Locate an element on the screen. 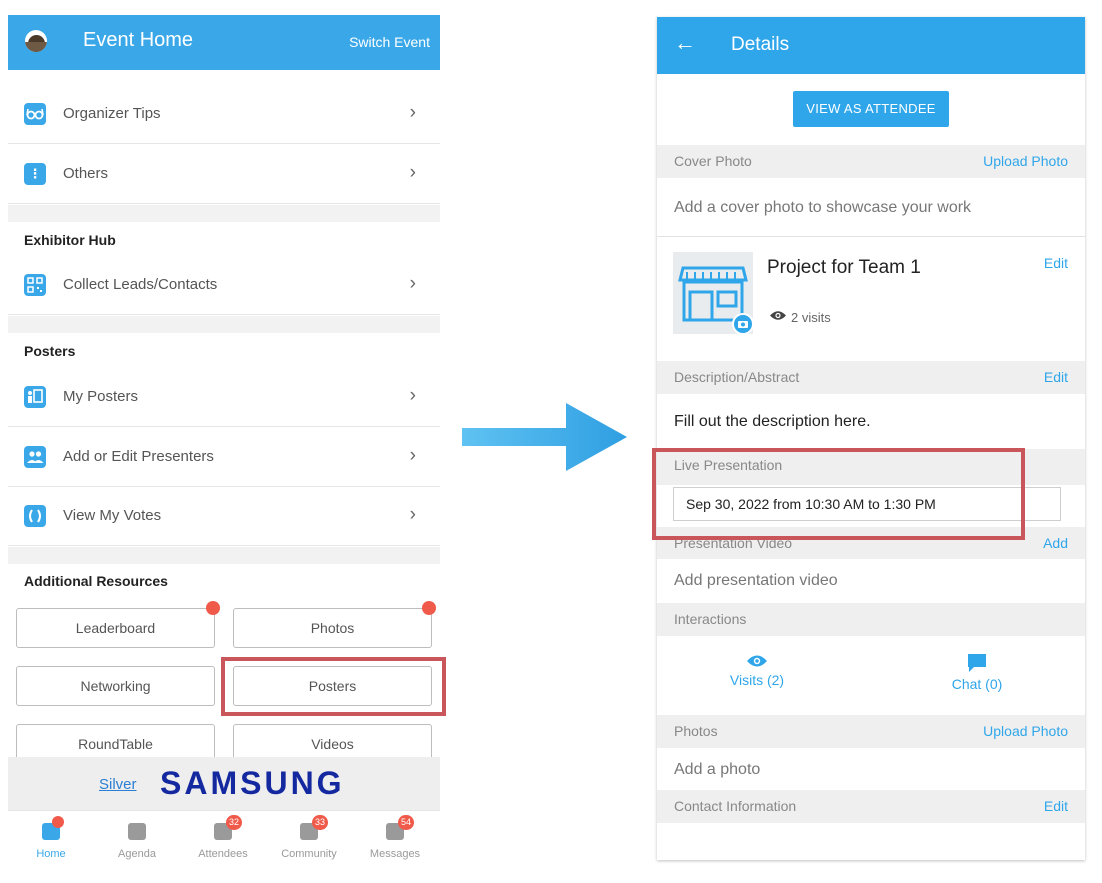  section-heading-posters: Posters is located at coordinates (50, 351).